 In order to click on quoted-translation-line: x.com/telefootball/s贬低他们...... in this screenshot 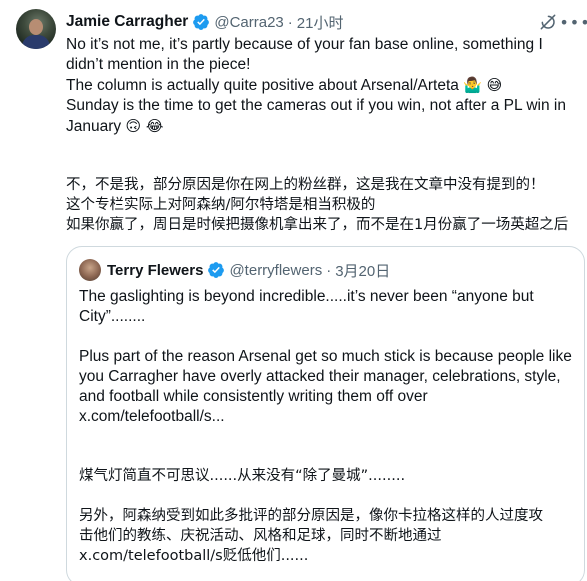, I will do `click(194, 556)`.